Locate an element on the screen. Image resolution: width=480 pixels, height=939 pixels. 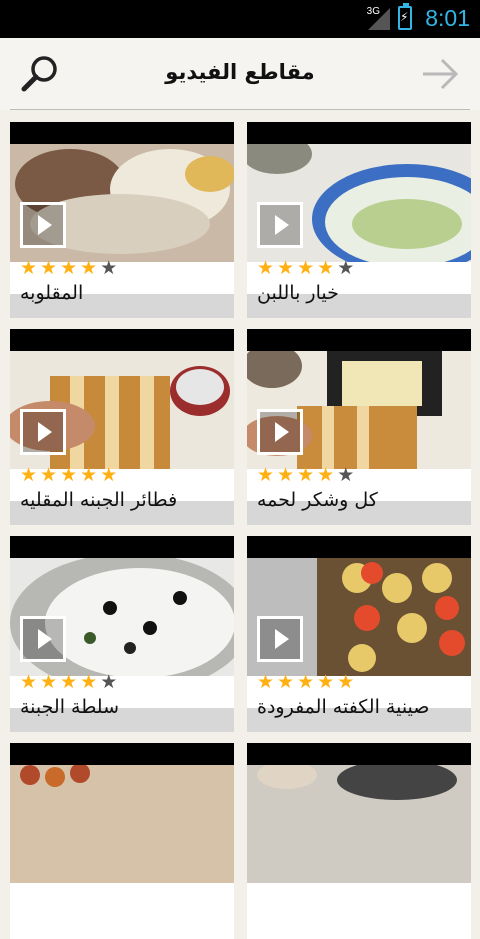
clock: 8:01 is located at coordinates (447, 18).